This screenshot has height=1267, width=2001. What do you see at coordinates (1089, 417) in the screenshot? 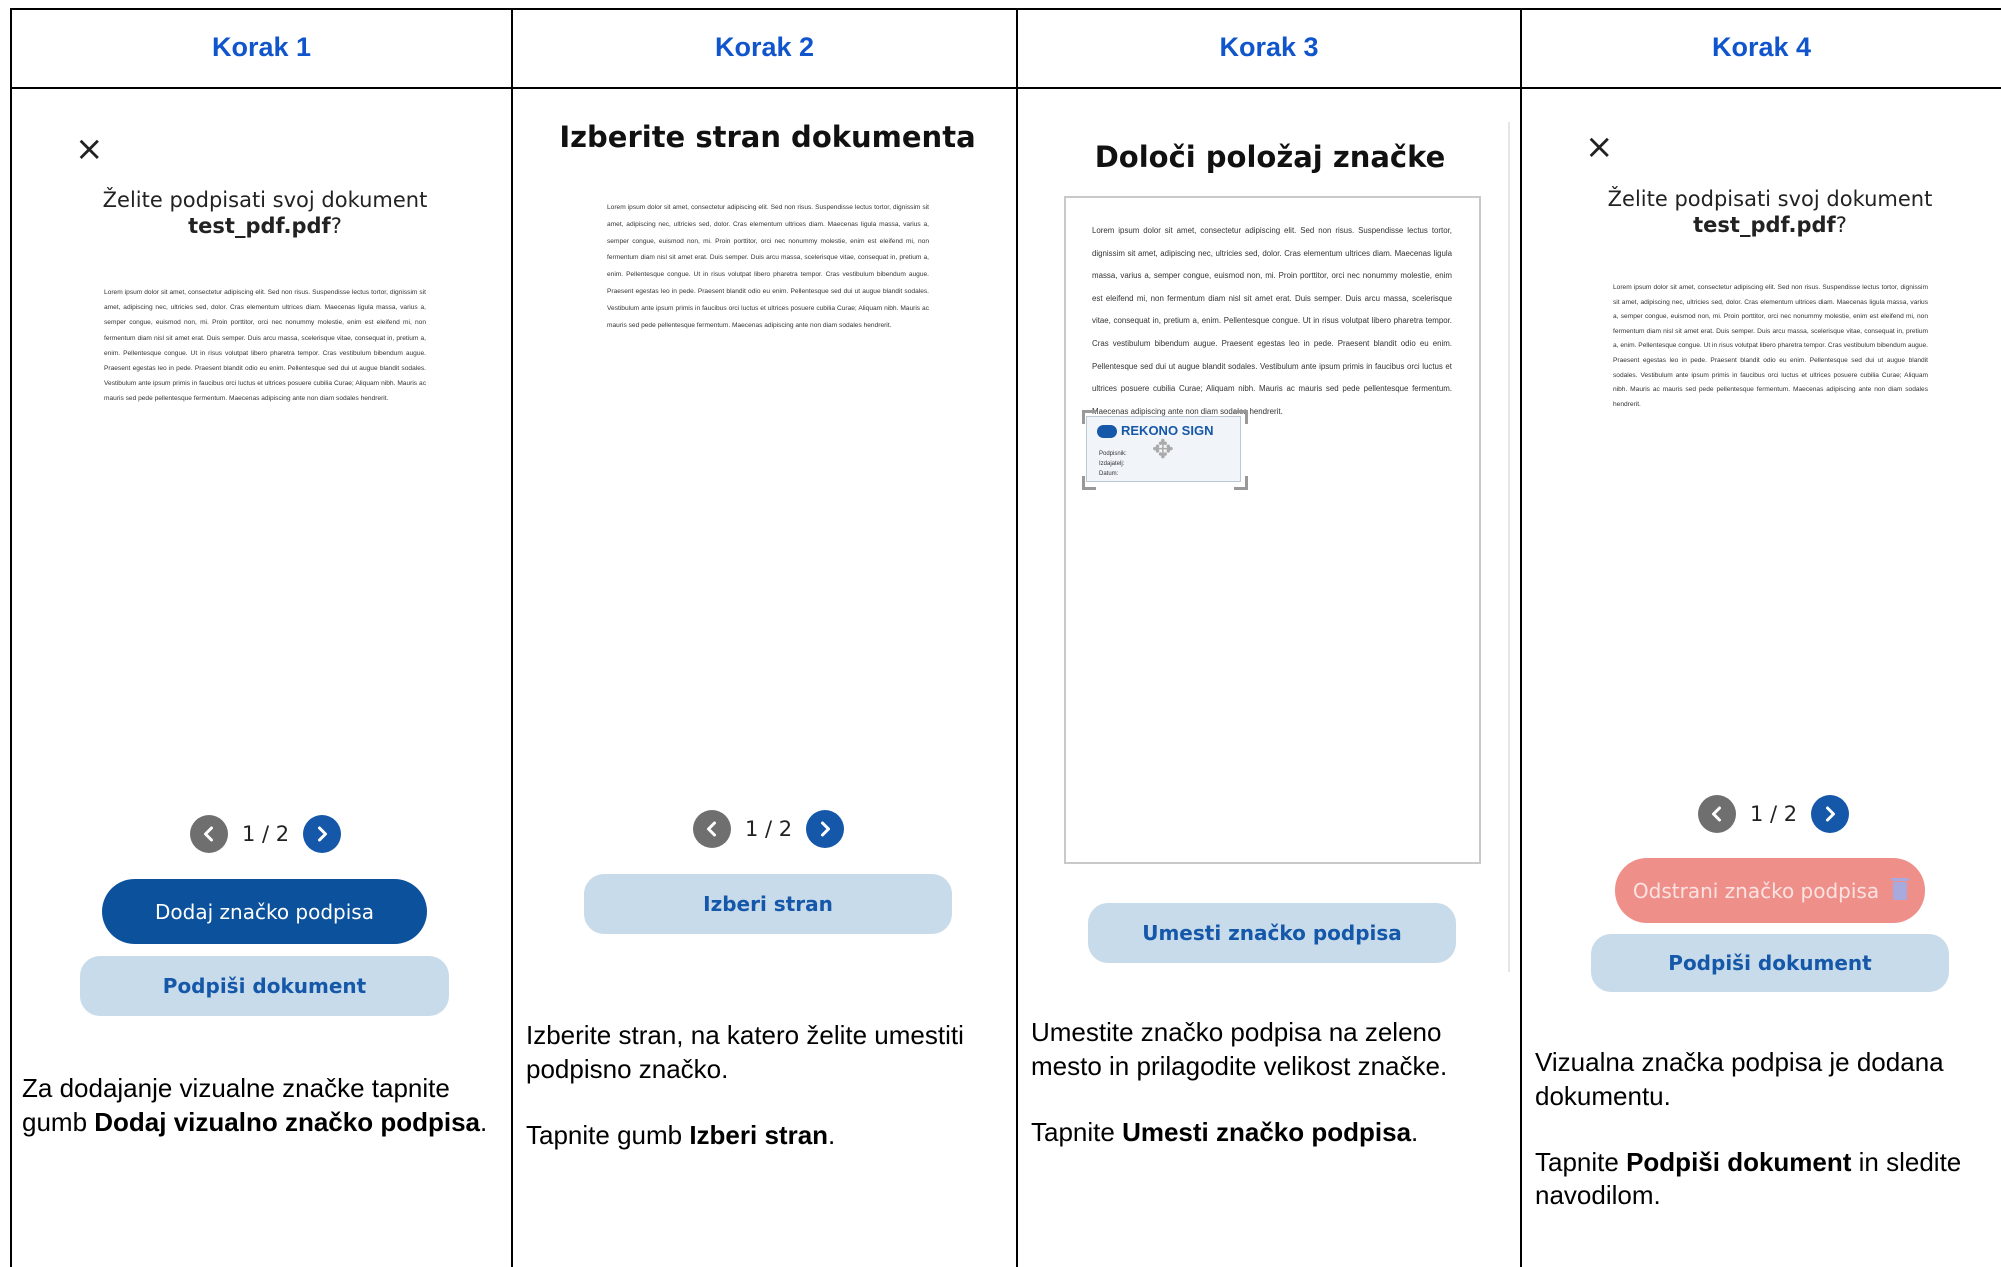
I see `resize-handle-top-left` at bounding box center [1089, 417].